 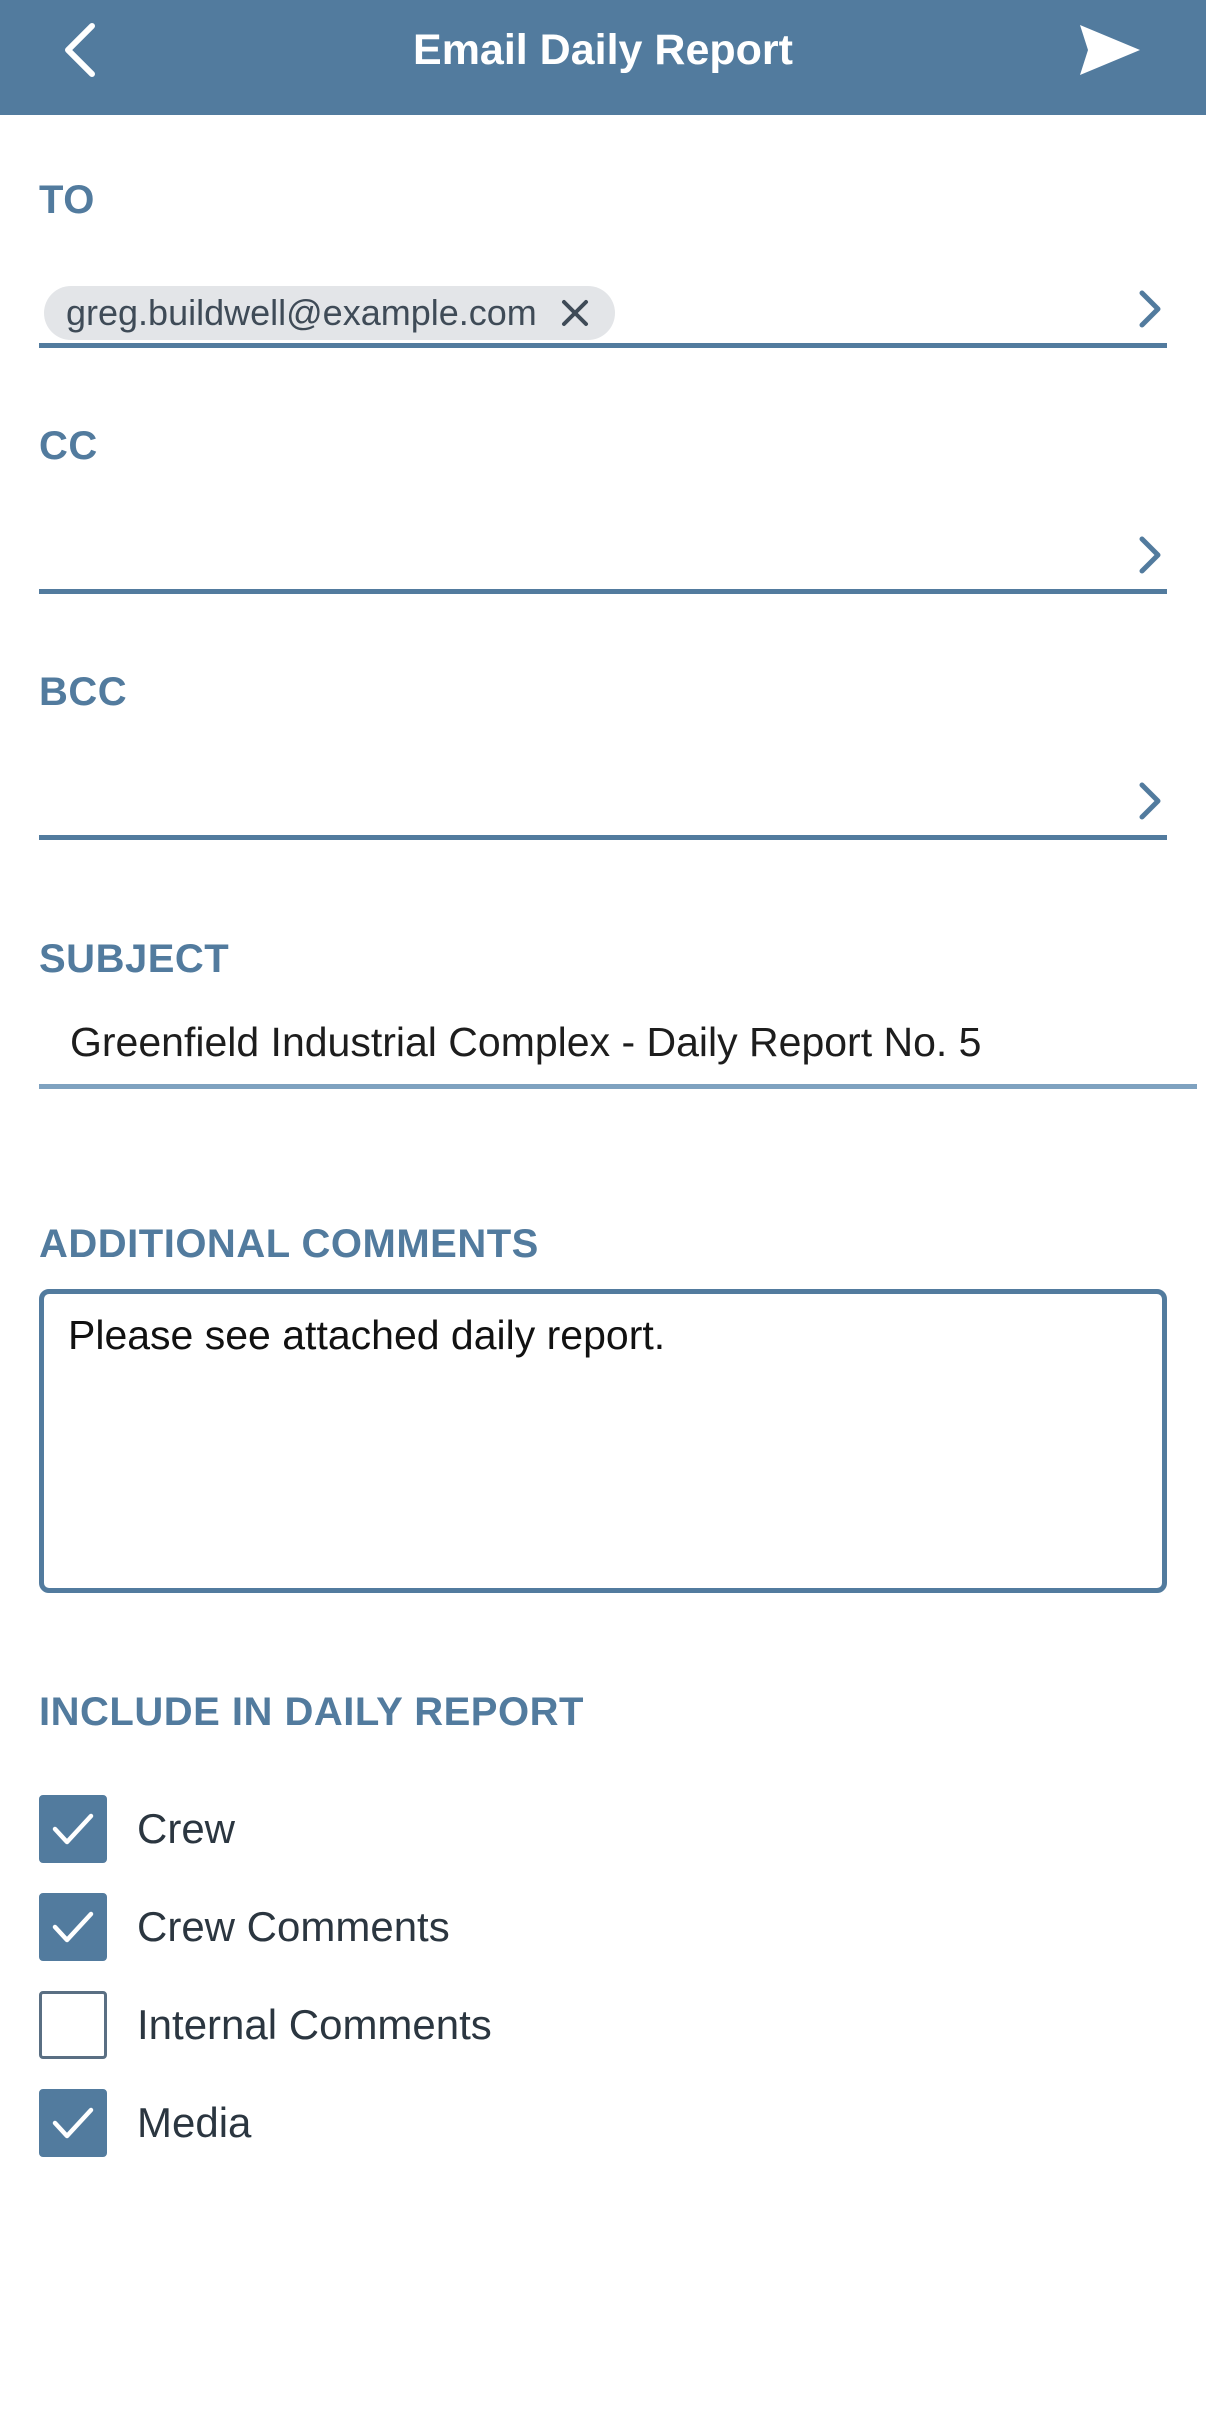 I want to click on recipient-email: greg.buildwell@example.com, so click(x=301, y=312).